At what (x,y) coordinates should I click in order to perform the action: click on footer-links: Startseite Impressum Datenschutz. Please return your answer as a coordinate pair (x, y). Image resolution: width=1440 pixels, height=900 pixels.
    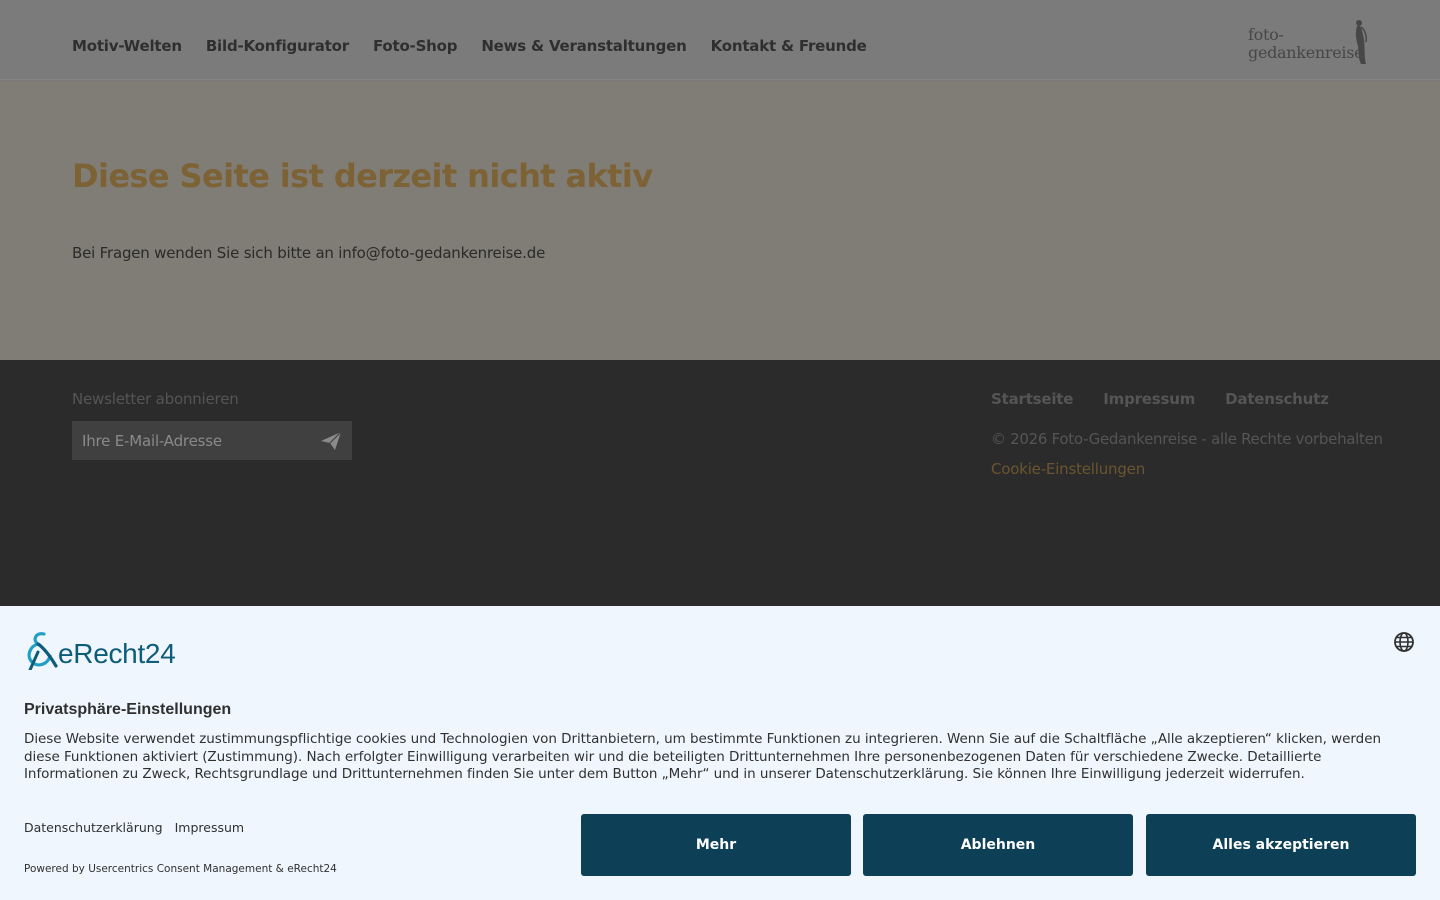
    Looking at the image, I should click on (1160, 399).